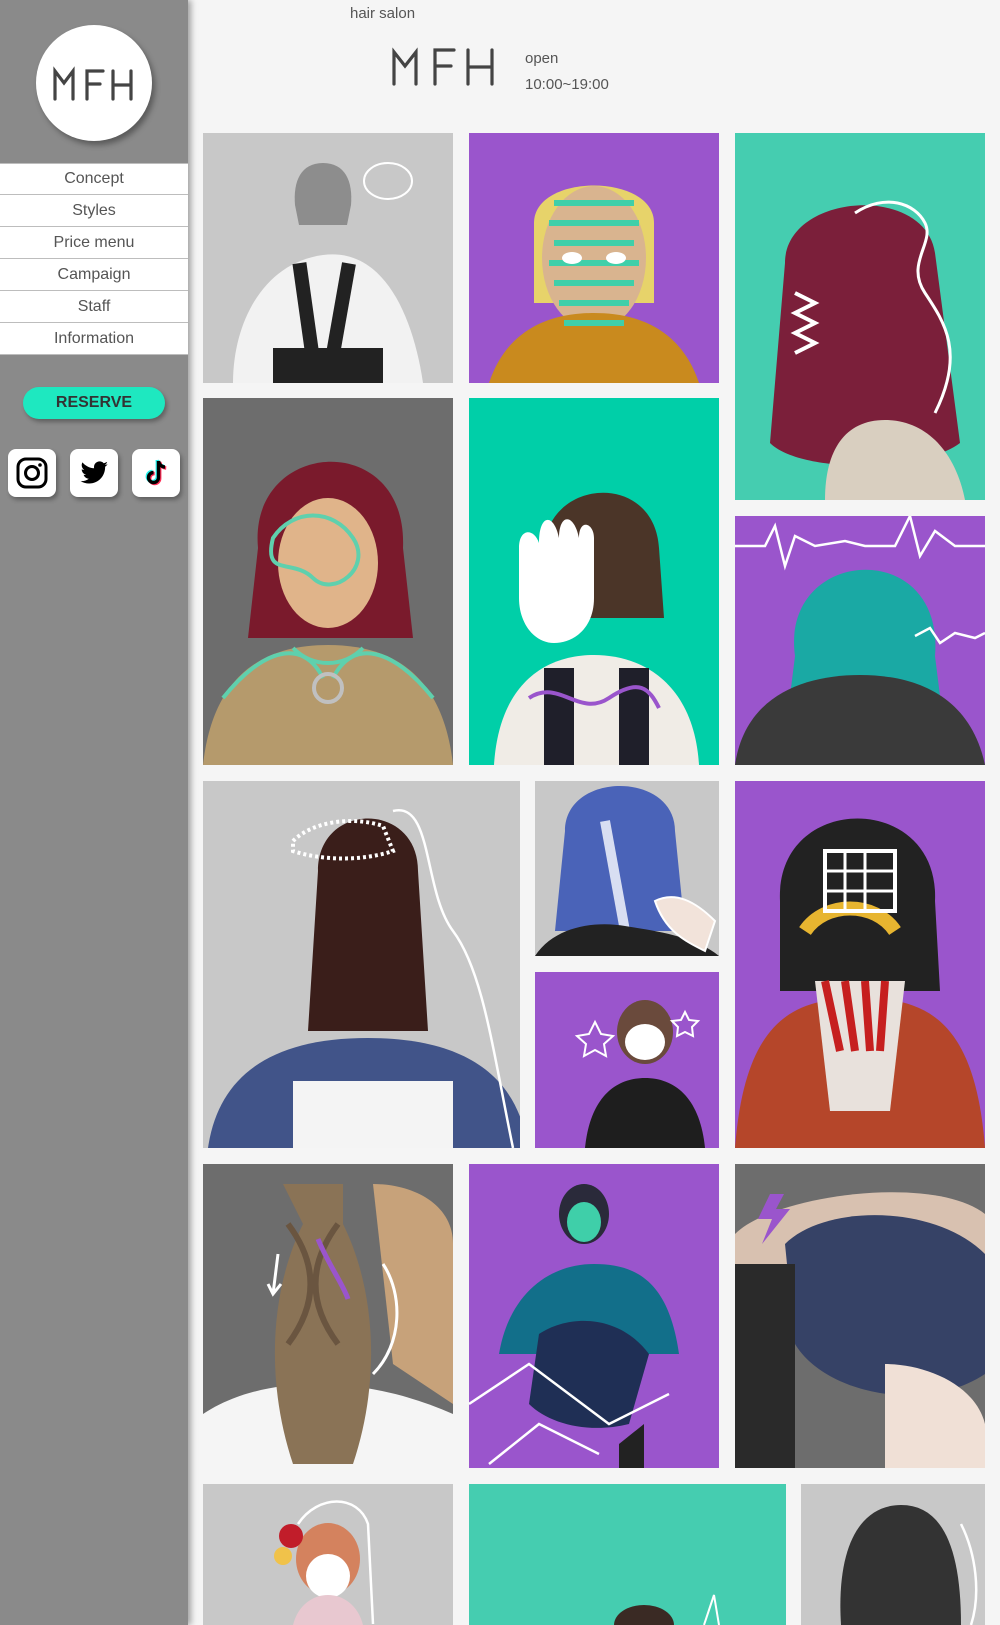  What do you see at coordinates (94, 307) in the screenshot?
I see `menu-item-staff: Staff` at bounding box center [94, 307].